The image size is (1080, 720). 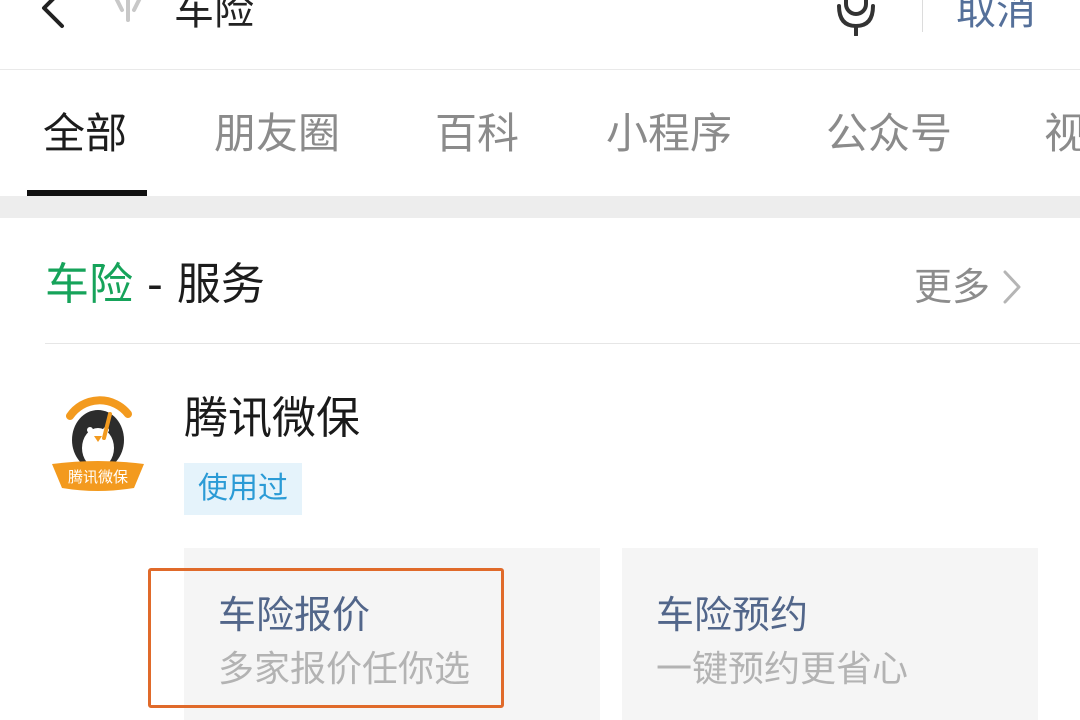 What do you see at coordinates (477, 134) in the screenshot?
I see `tab-encyclopedia: 百科` at bounding box center [477, 134].